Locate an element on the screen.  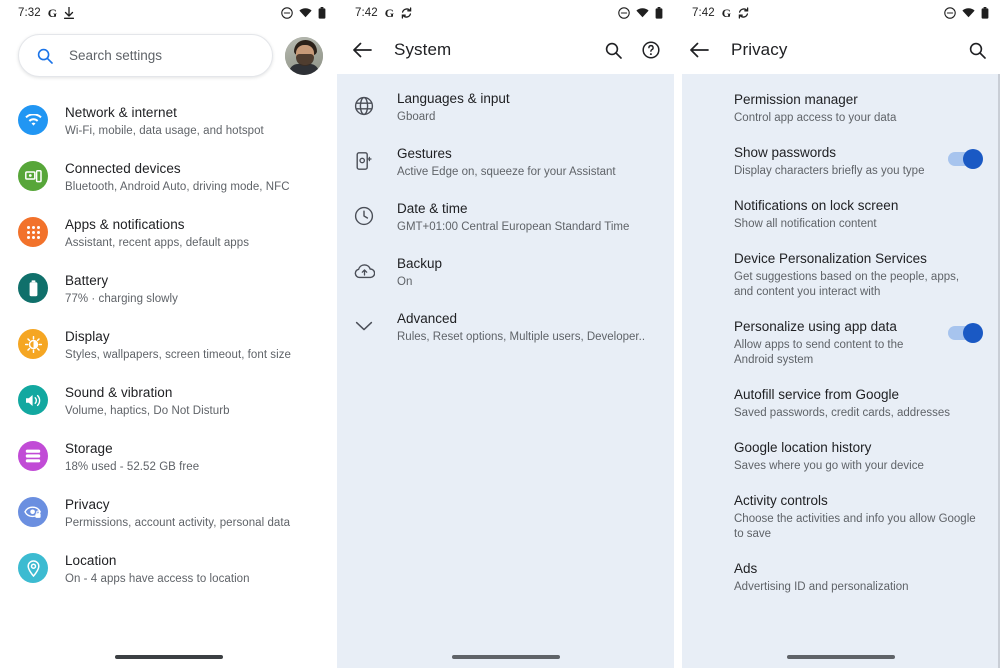
item-title: Network & internet is located at coordinates (121, 112).